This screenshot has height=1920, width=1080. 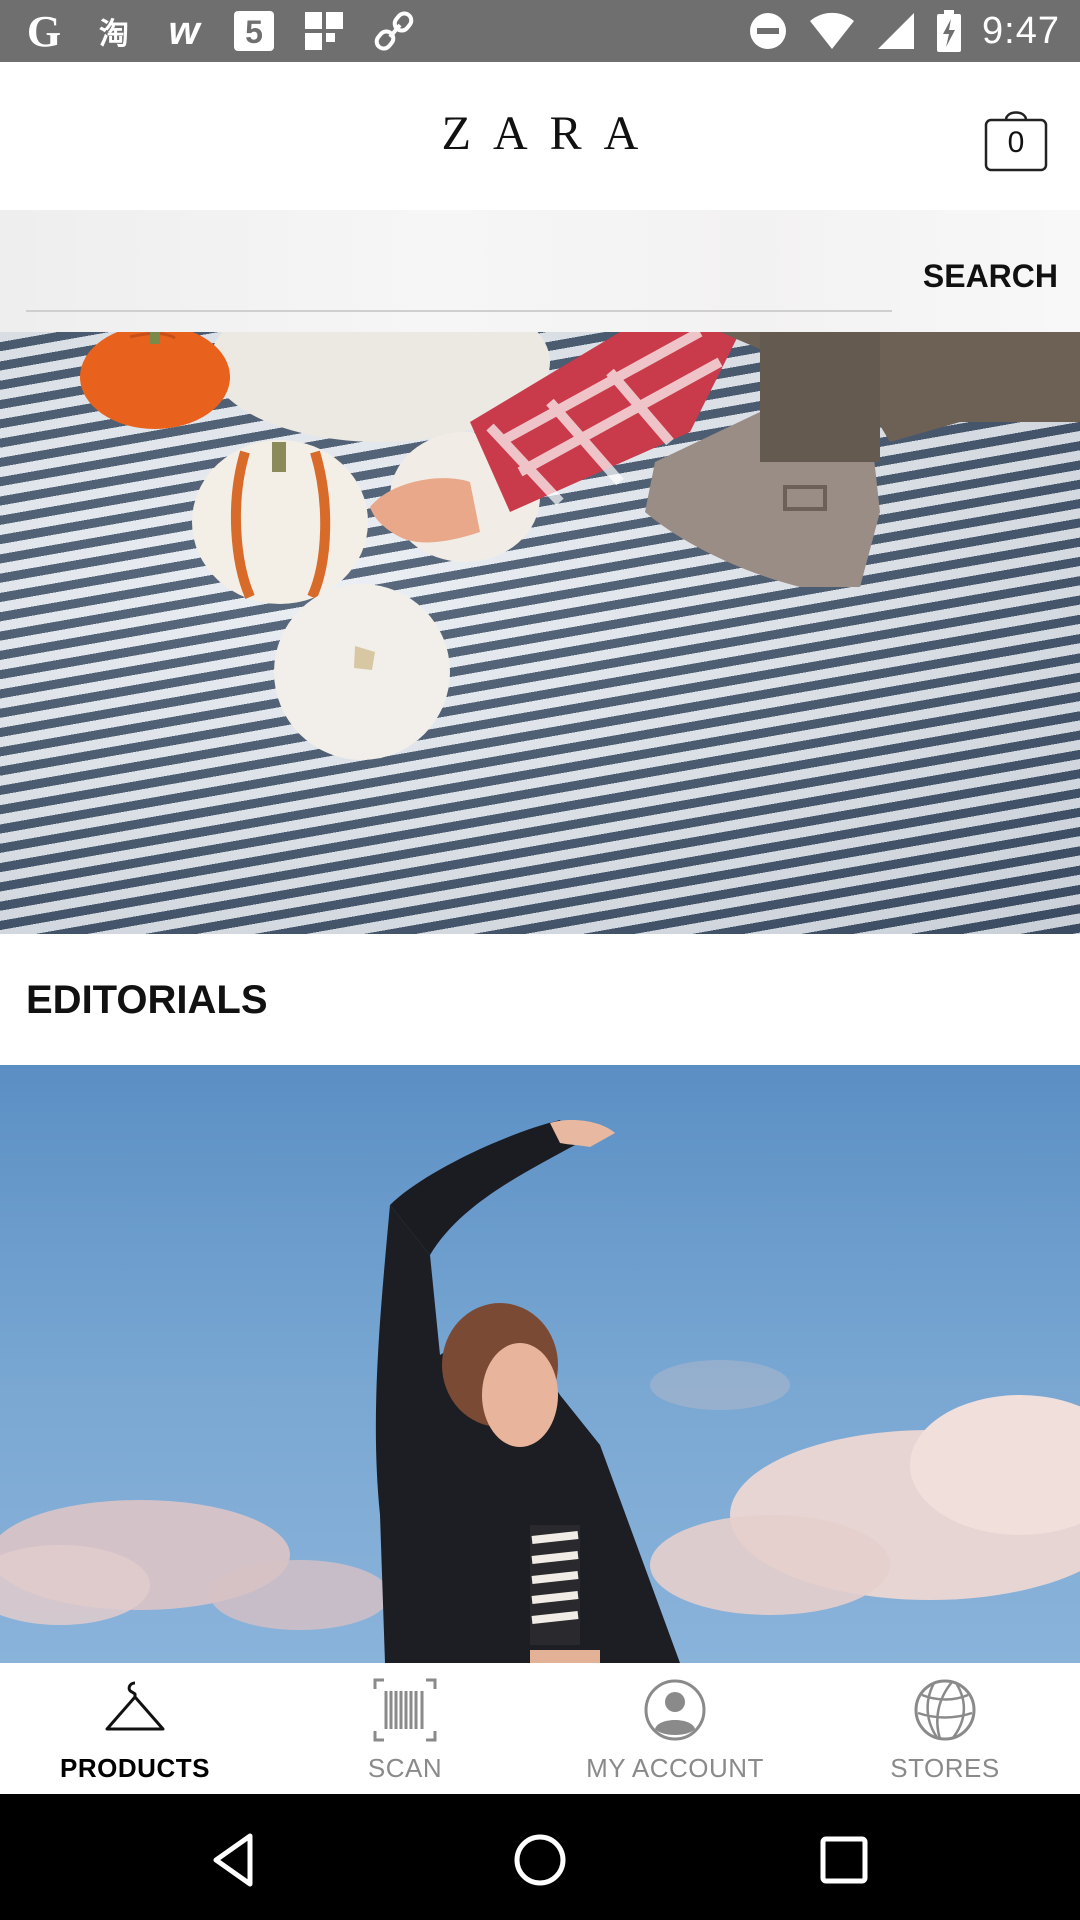 I want to click on signal-icon, so click(x=896, y=31).